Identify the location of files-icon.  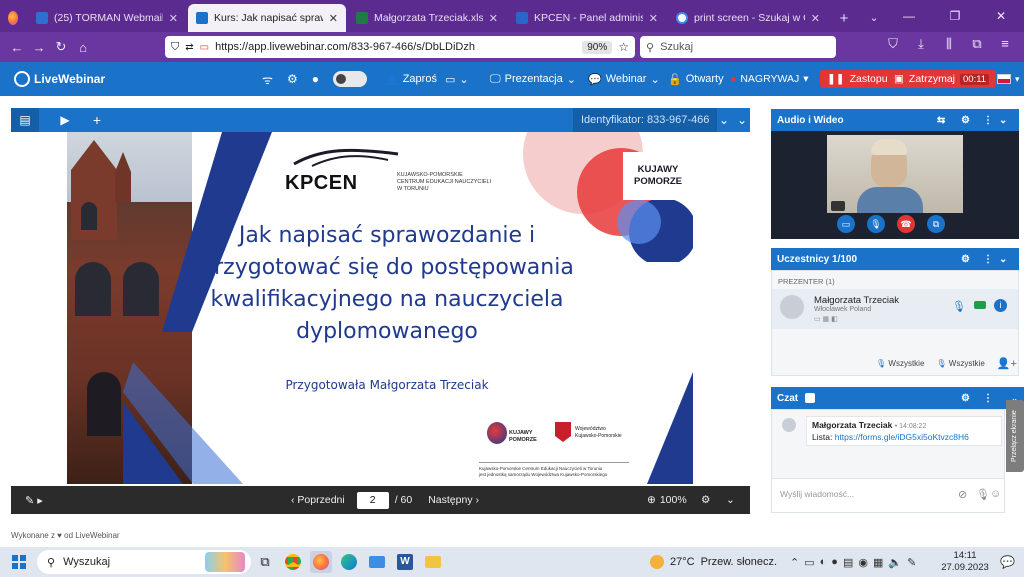
(377, 562).